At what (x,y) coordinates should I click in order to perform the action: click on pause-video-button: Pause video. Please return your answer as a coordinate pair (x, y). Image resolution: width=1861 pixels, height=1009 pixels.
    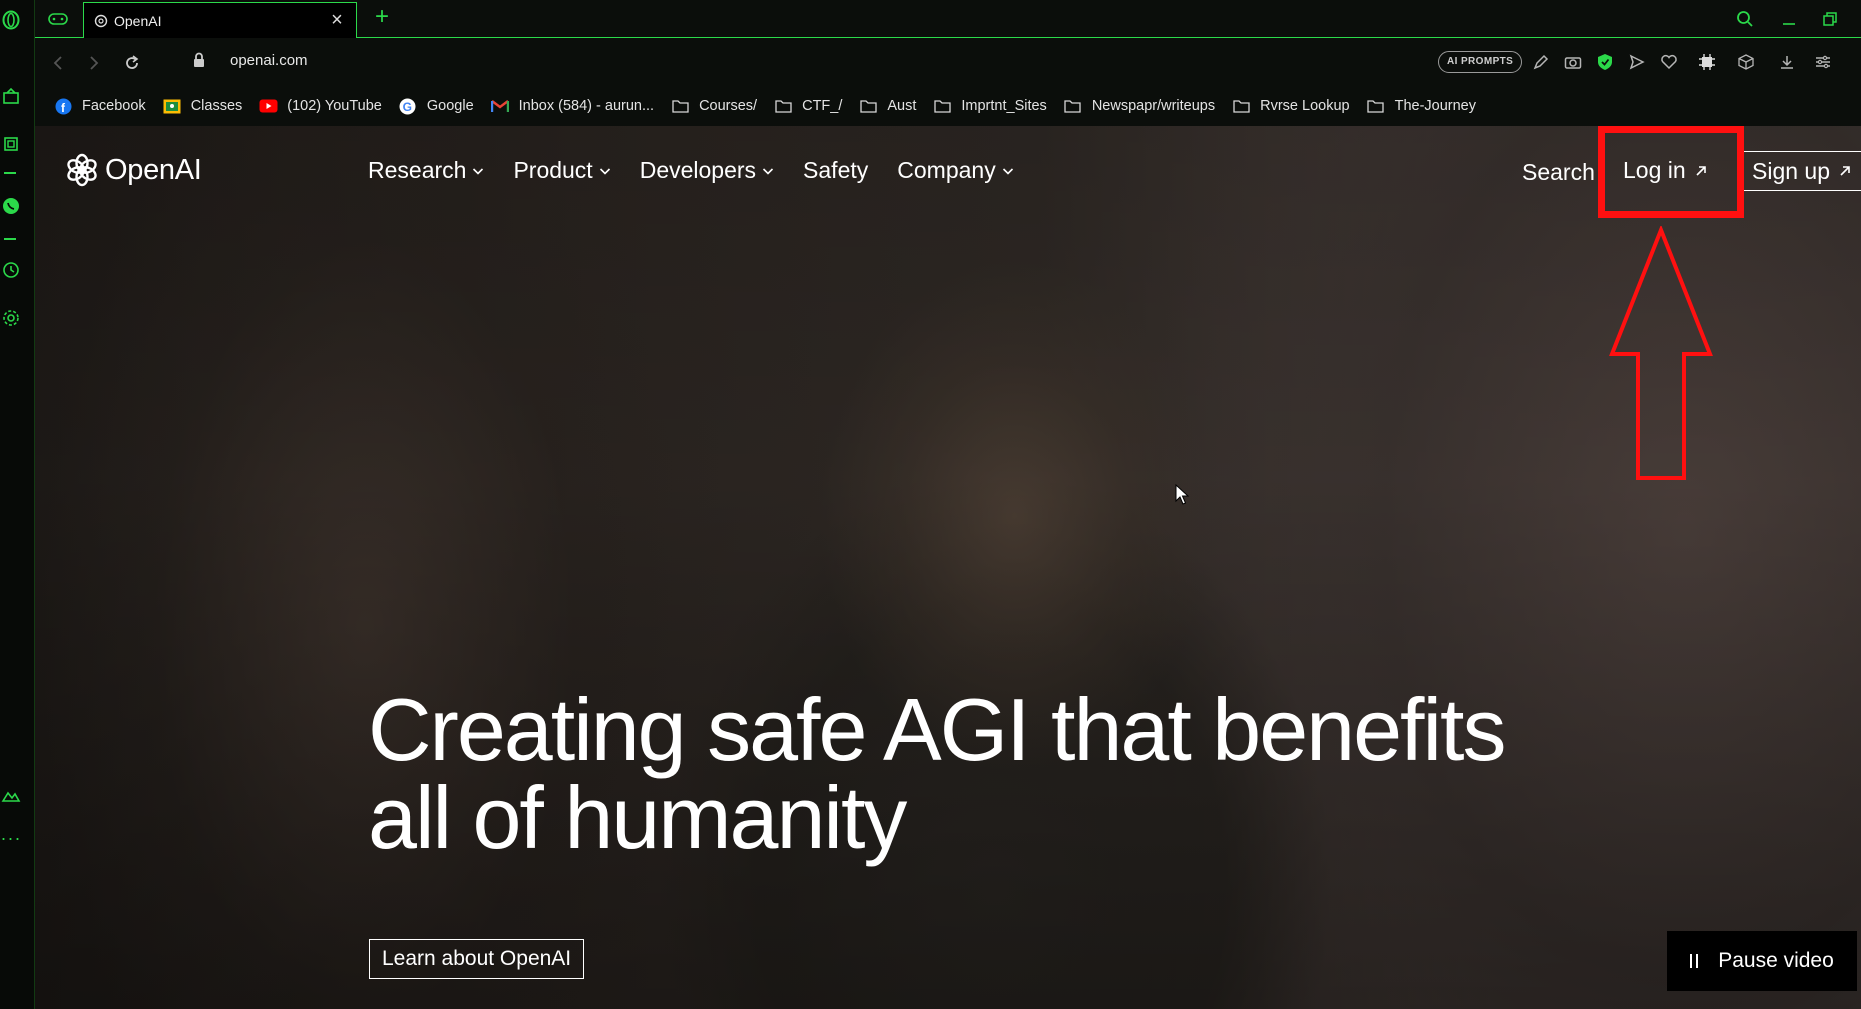
    Looking at the image, I should click on (1762, 961).